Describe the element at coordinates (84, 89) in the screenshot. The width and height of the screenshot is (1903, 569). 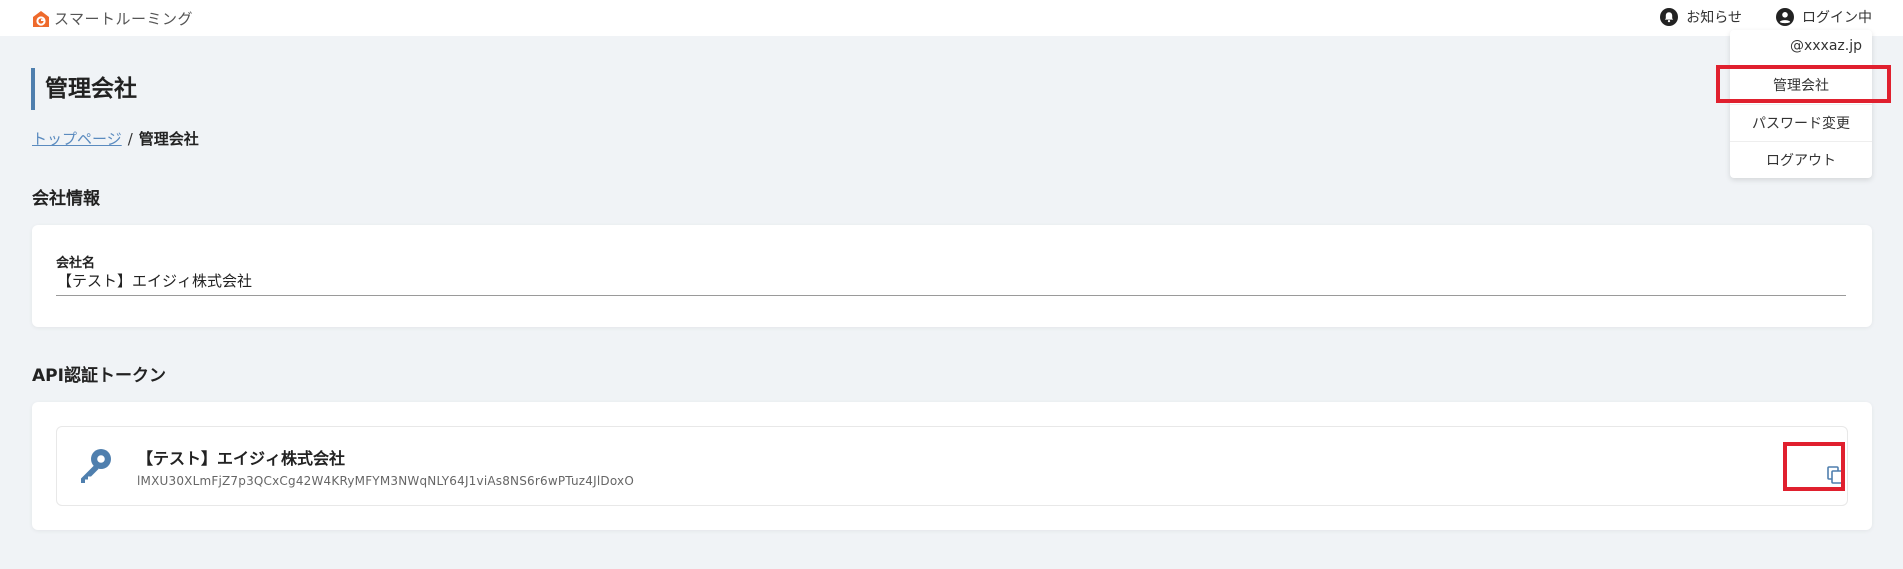
I see `page-title: 管理会社` at that location.